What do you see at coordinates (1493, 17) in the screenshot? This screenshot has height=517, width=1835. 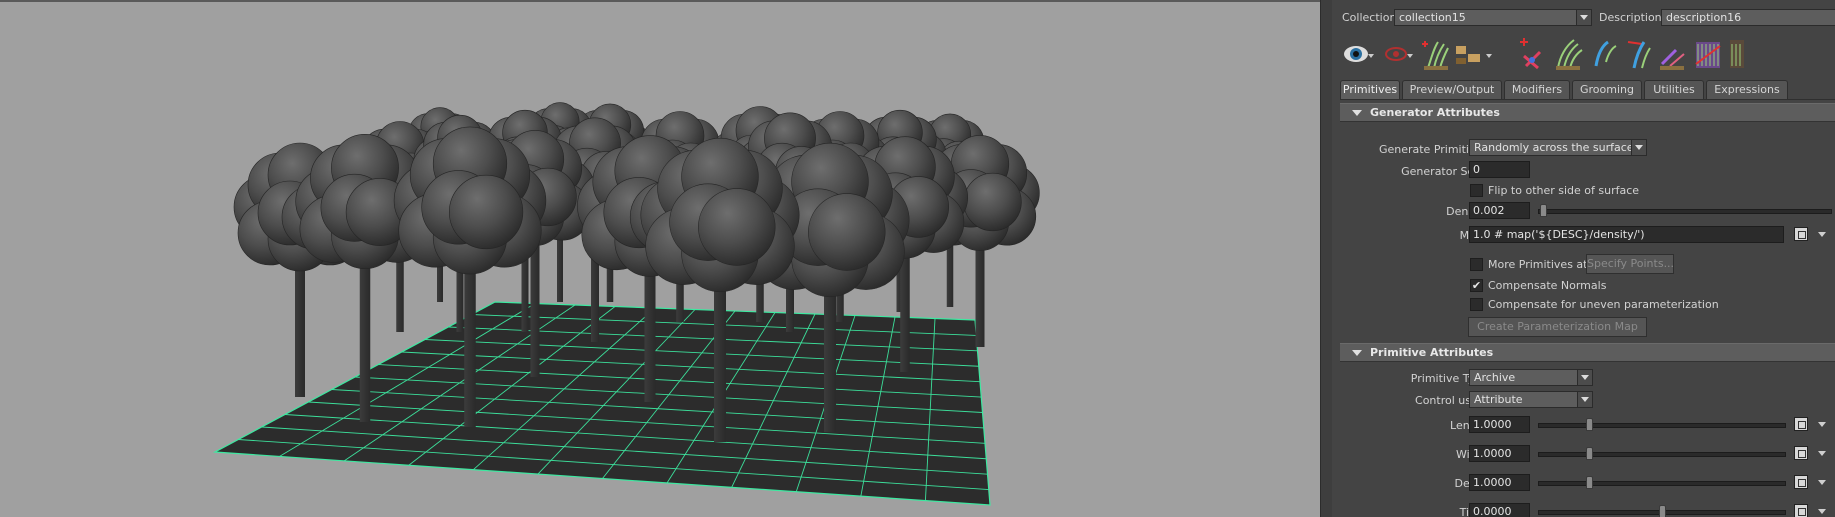 I see `collection-dropdown: collection15` at bounding box center [1493, 17].